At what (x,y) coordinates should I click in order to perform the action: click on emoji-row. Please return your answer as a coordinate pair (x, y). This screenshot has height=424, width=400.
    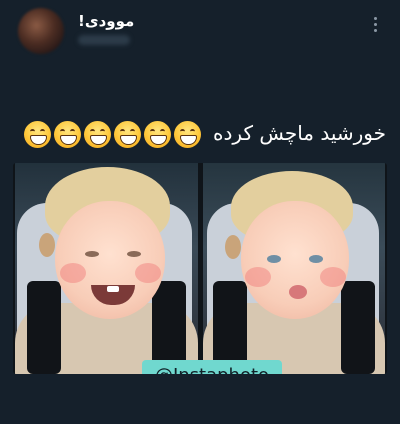
    Looking at the image, I should click on (112, 134).